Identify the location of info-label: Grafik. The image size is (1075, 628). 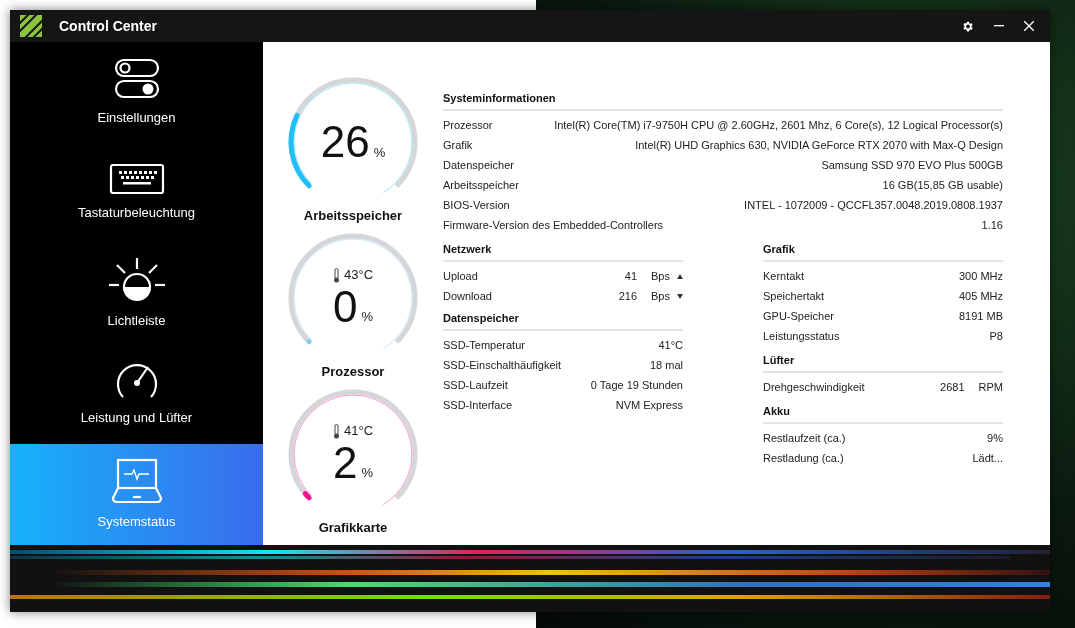
(458, 145).